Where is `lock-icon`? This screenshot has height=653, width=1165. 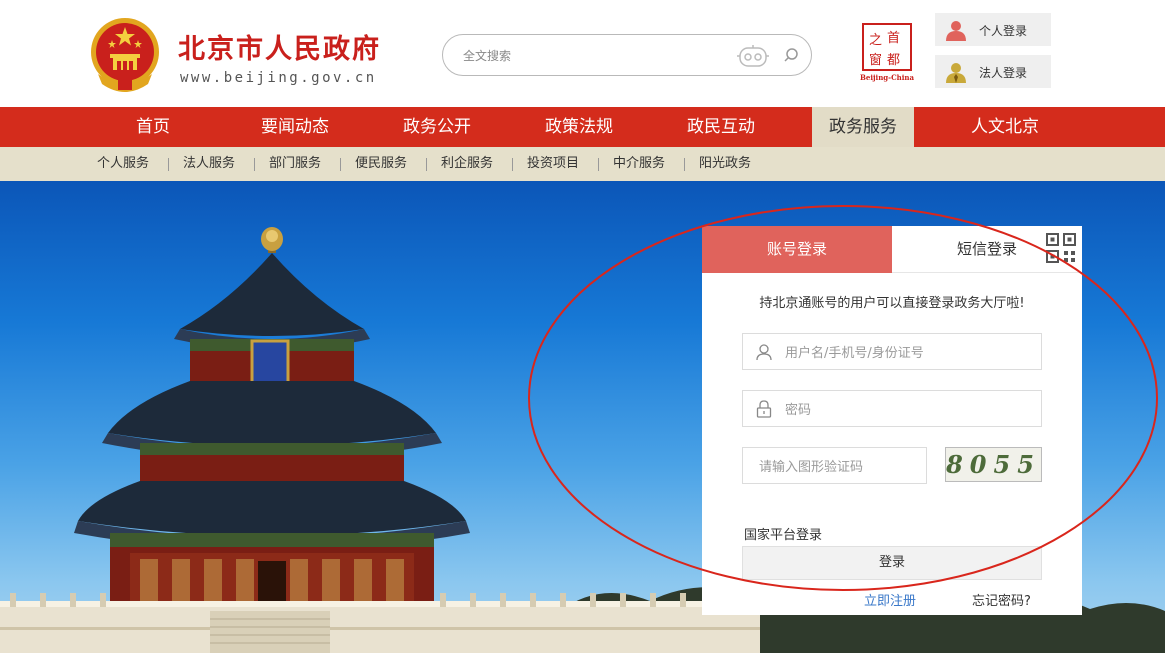
lock-icon is located at coordinates (764, 409).